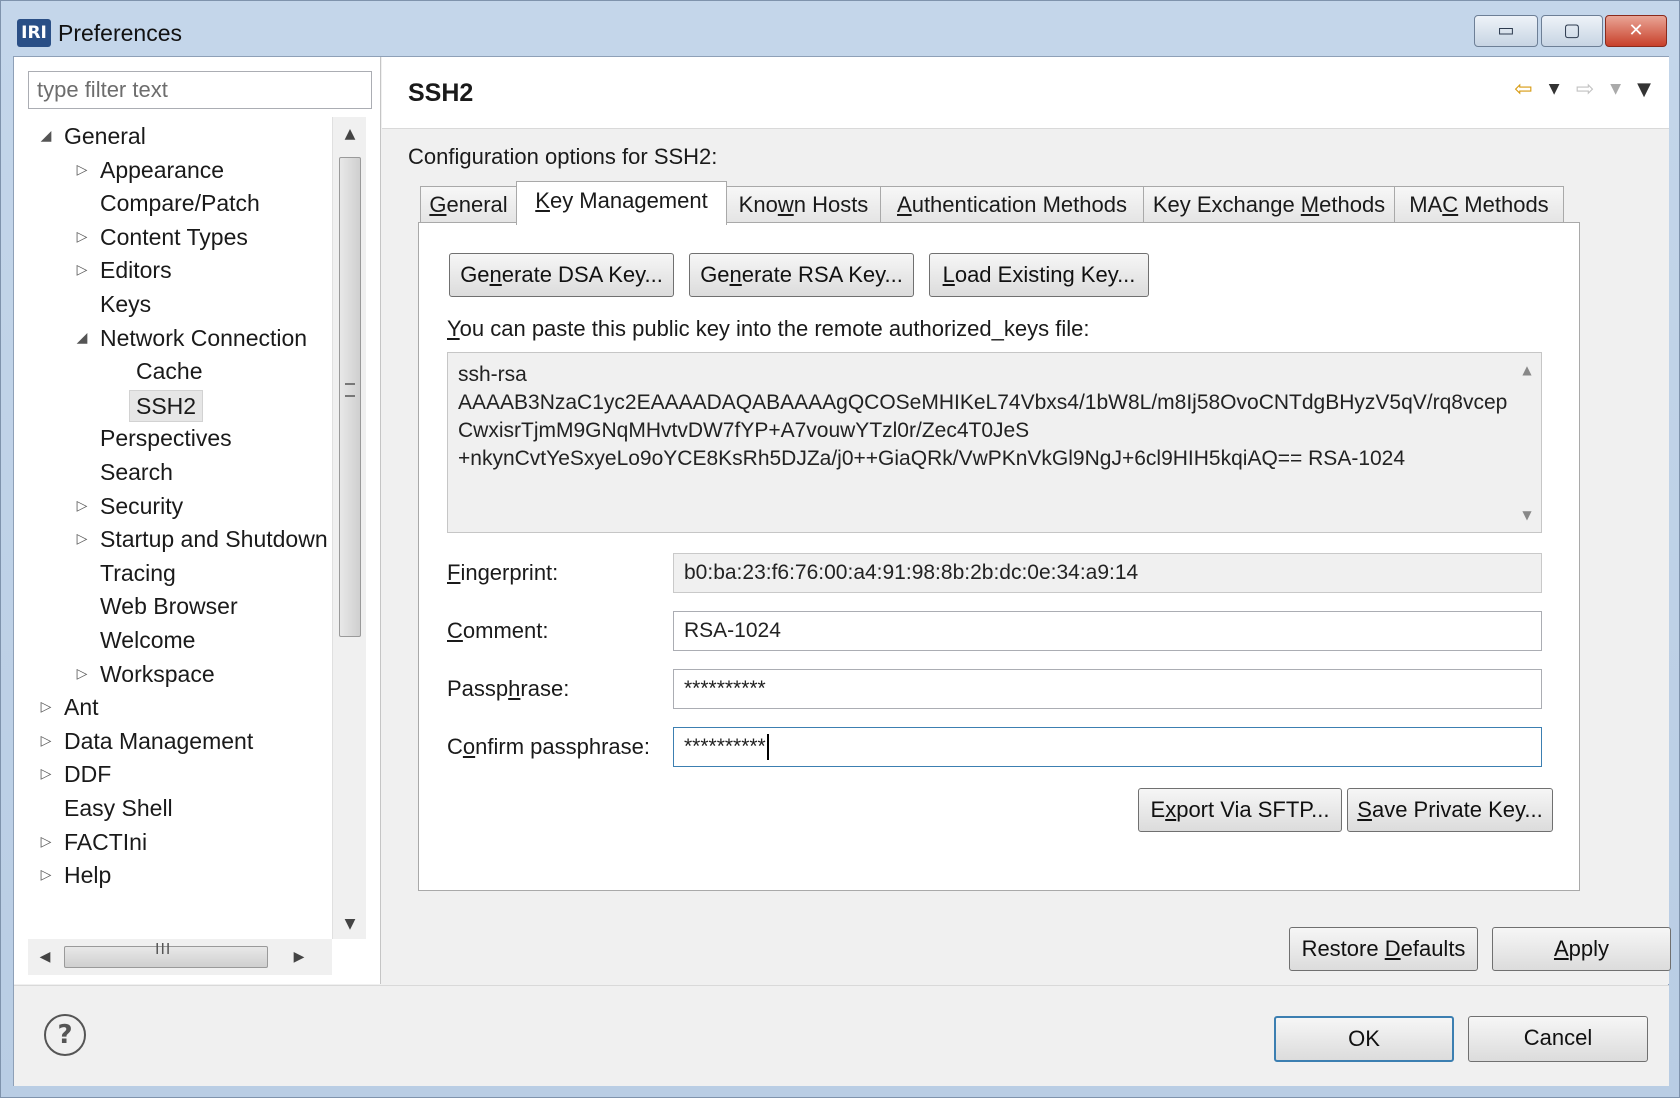 The image size is (1680, 1098). I want to click on tree-item-label: Easy Shell, so click(118, 808).